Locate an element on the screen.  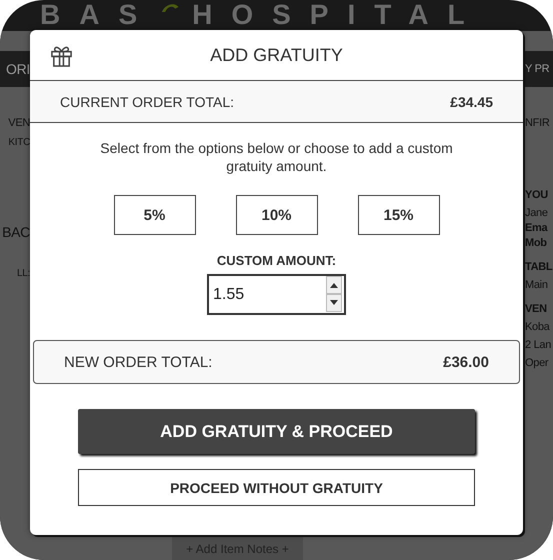
venue-text: KITC is located at coordinates (19, 142).